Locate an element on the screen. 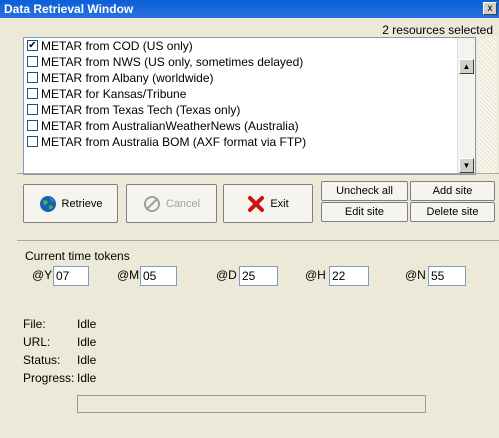  time-tokens-title: Current time tokens is located at coordinates (77, 256).